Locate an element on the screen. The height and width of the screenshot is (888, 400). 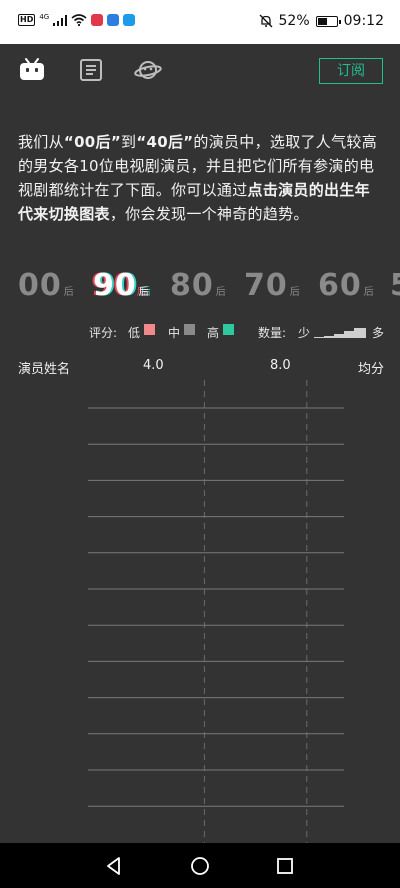
status-right: 52% 09:12 is located at coordinates (321, 21).